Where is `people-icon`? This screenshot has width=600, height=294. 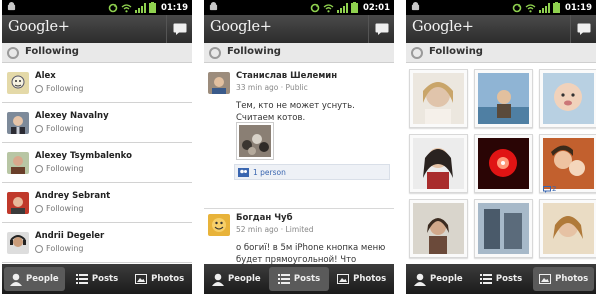 people-icon is located at coordinates (243, 172).